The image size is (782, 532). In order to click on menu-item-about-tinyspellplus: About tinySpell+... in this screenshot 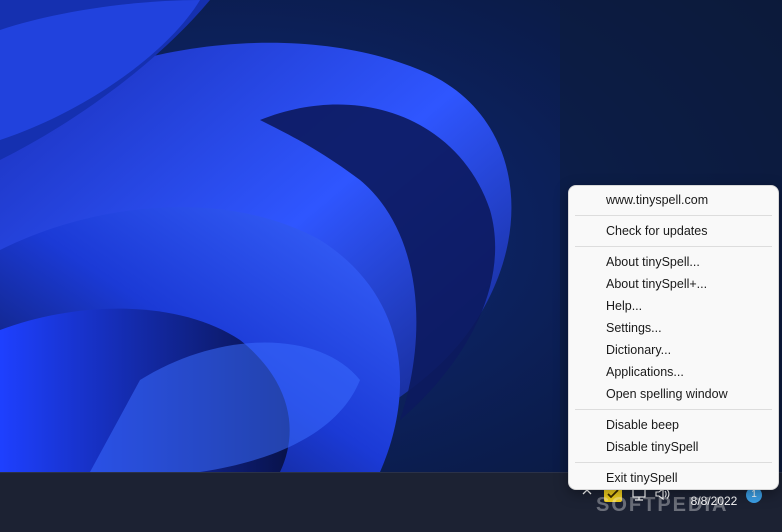, I will do `click(673, 284)`.